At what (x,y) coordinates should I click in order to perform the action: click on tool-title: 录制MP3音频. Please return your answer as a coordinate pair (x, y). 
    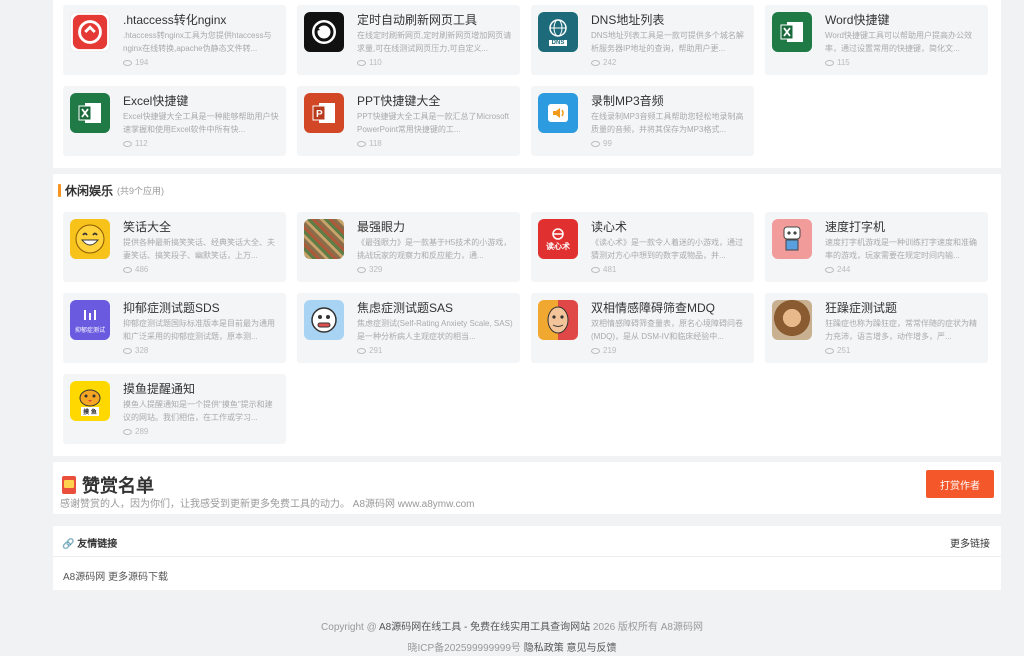
    Looking at the image, I should click on (627, 101).